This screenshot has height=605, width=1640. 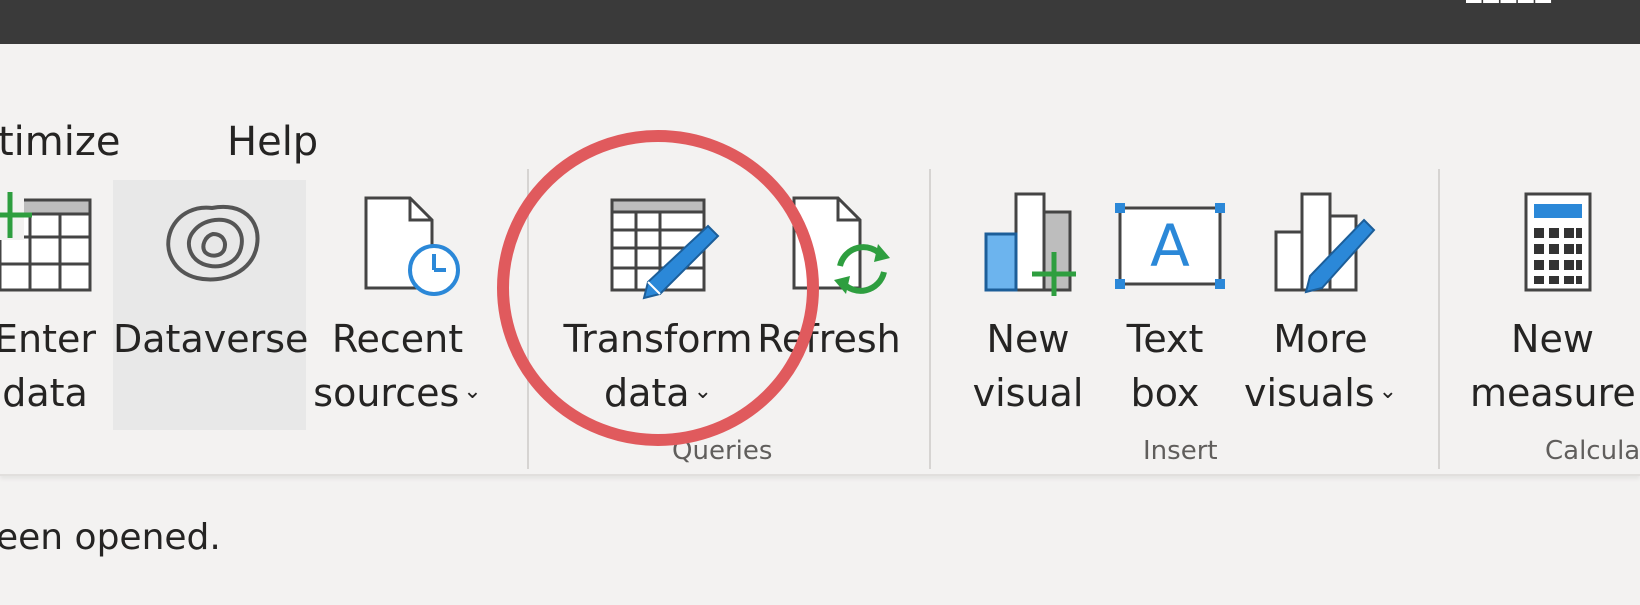 What do you see at coordinates (658, 367) in the screenshot?
I see `transform-data-label: Transform data ⌄` at bounding box center [658, 367].